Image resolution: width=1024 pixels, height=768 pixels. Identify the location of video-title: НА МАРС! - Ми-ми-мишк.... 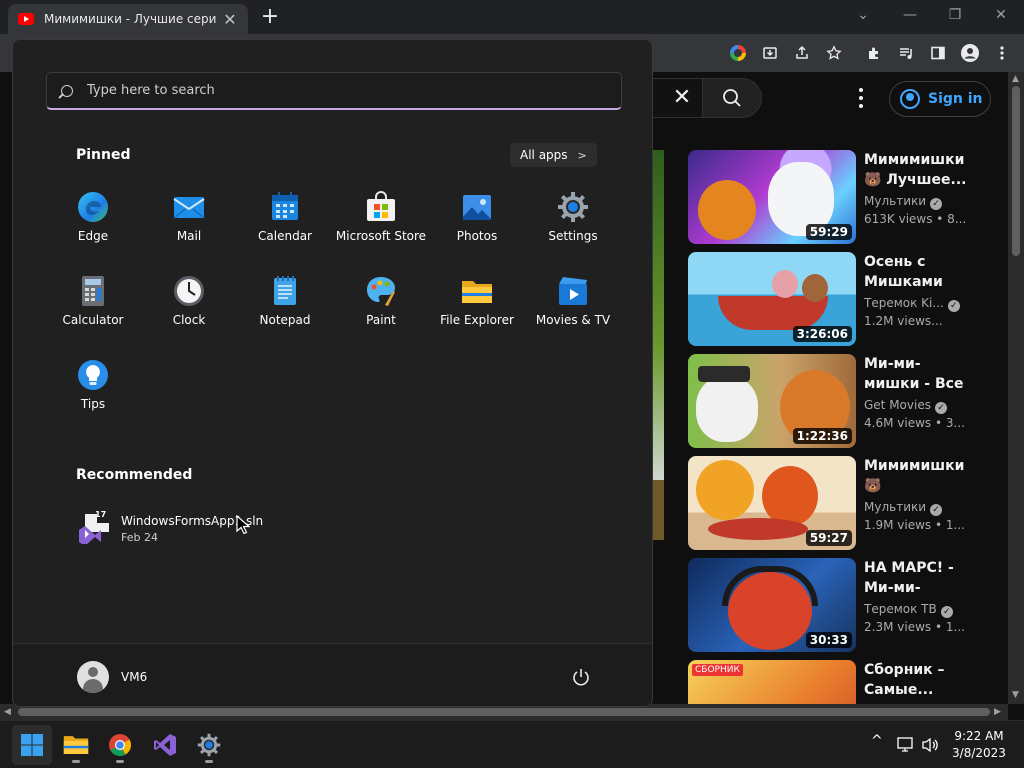
(918, 578).